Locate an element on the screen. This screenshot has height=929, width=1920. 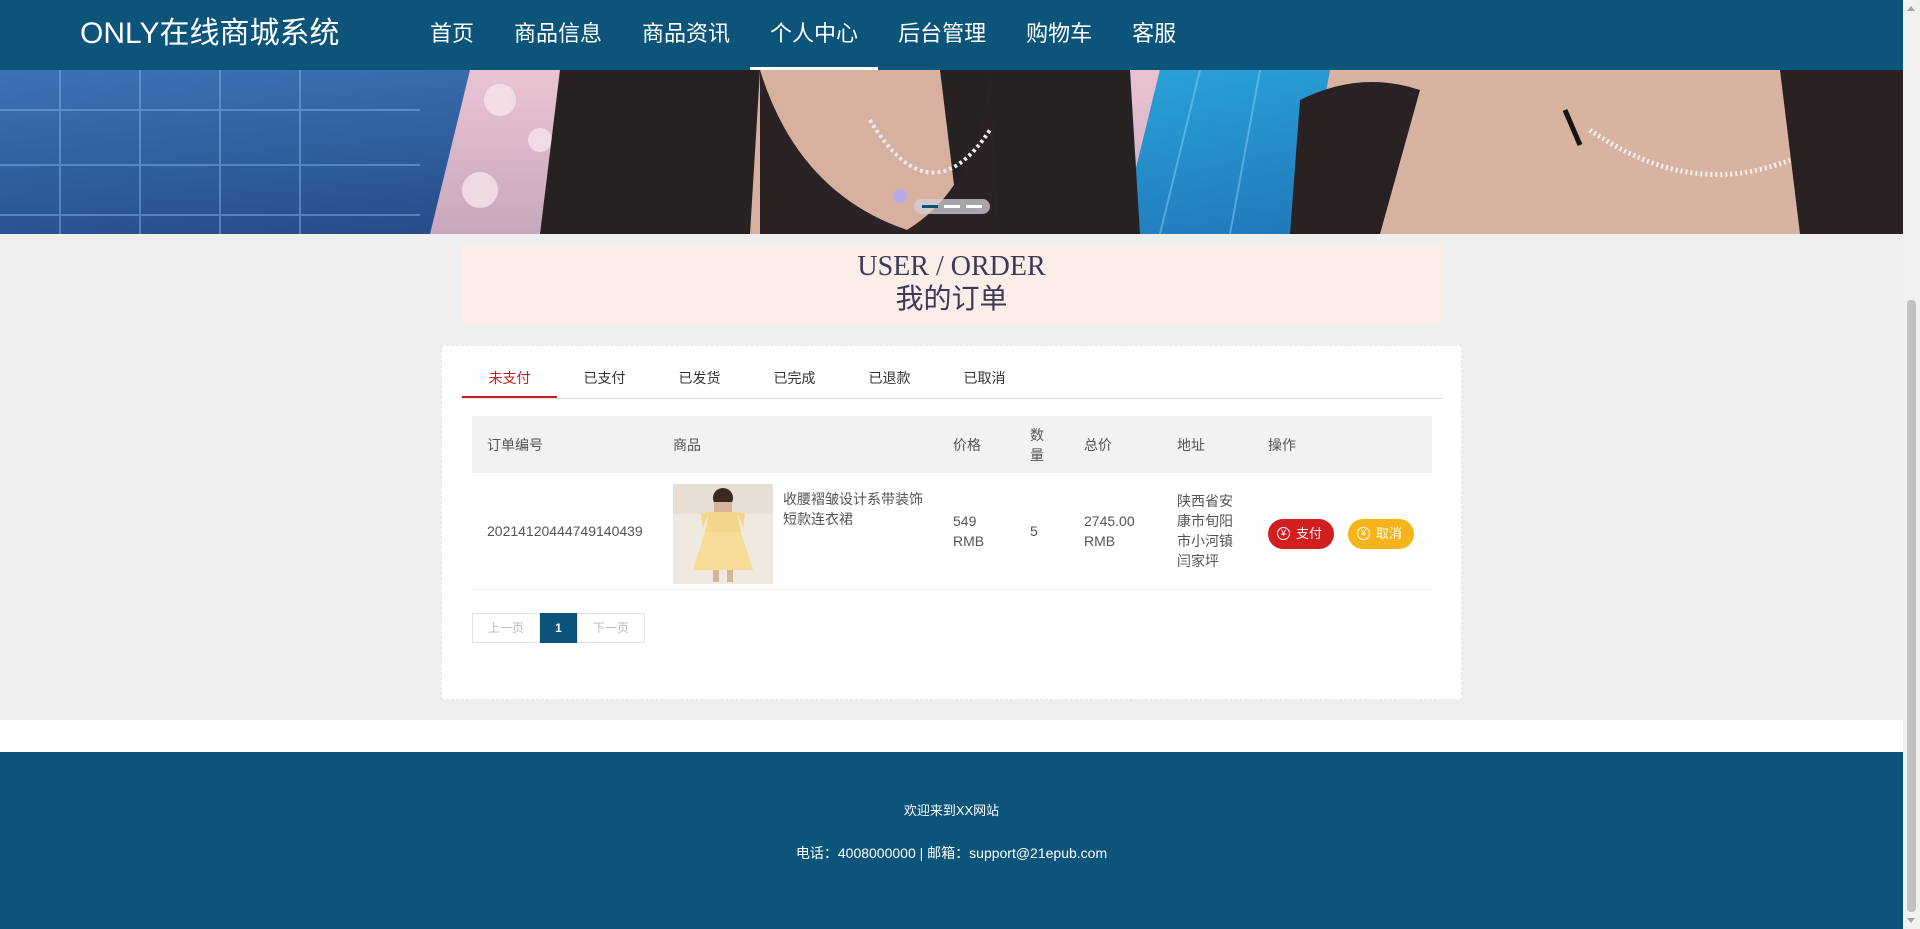
prev-page-button: 上一页 is located at coordinates (506, 628).